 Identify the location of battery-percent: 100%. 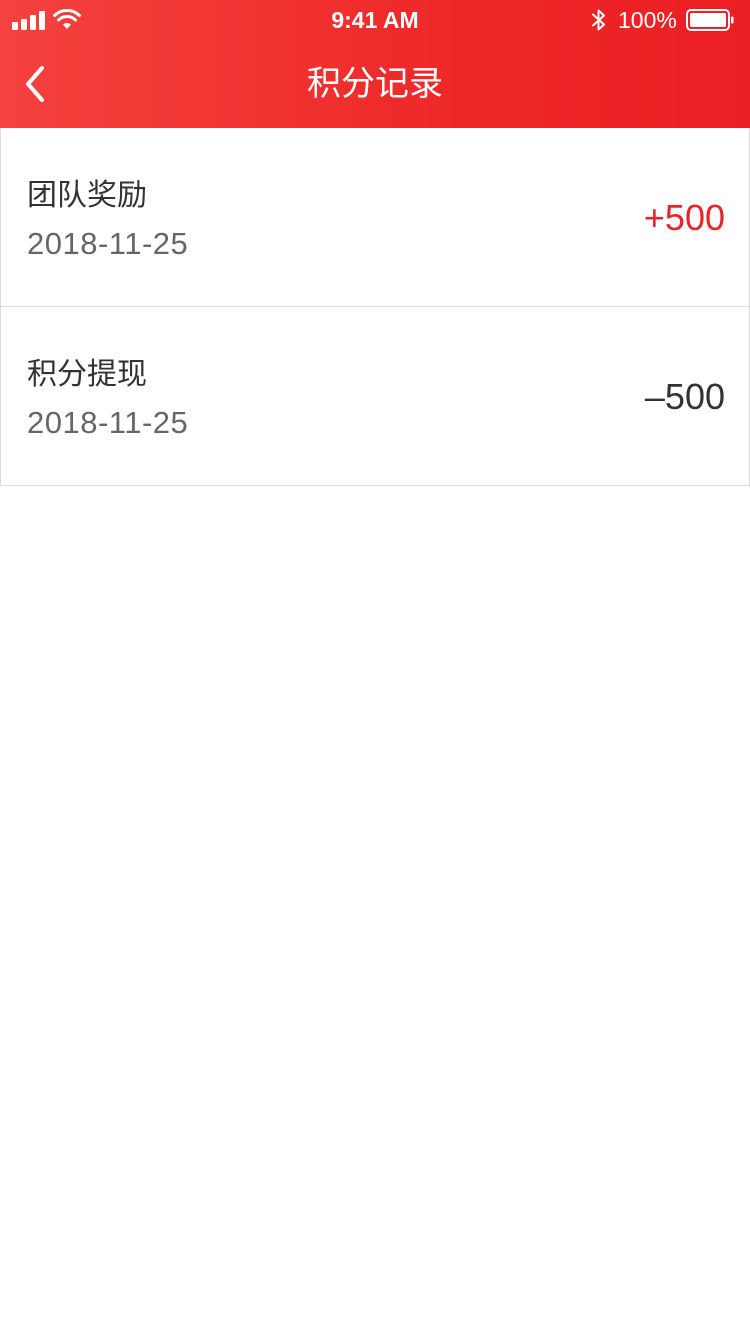
(647, 20).